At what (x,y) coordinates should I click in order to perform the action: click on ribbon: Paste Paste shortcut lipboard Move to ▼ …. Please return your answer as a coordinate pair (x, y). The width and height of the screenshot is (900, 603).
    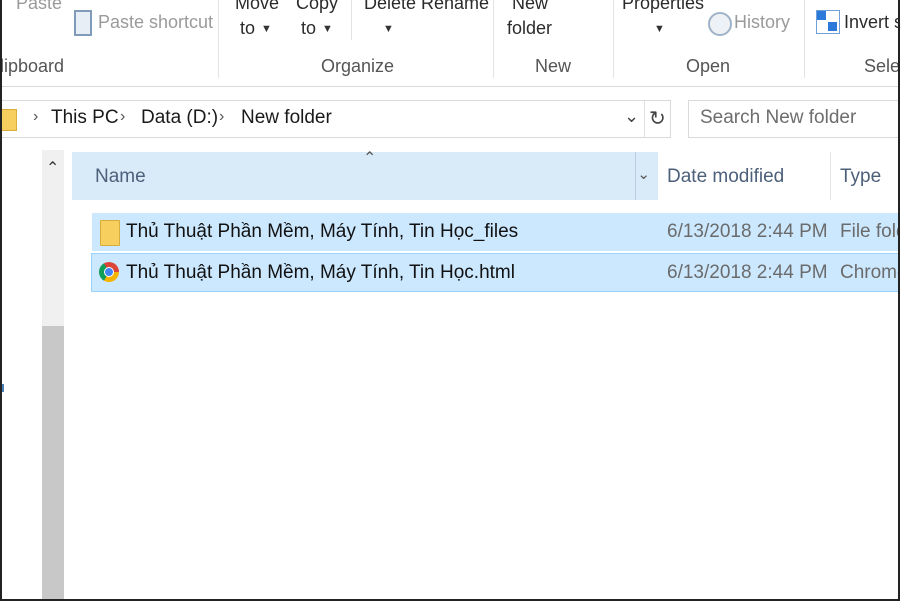
    Looking at the image, I should click on (450, 43).